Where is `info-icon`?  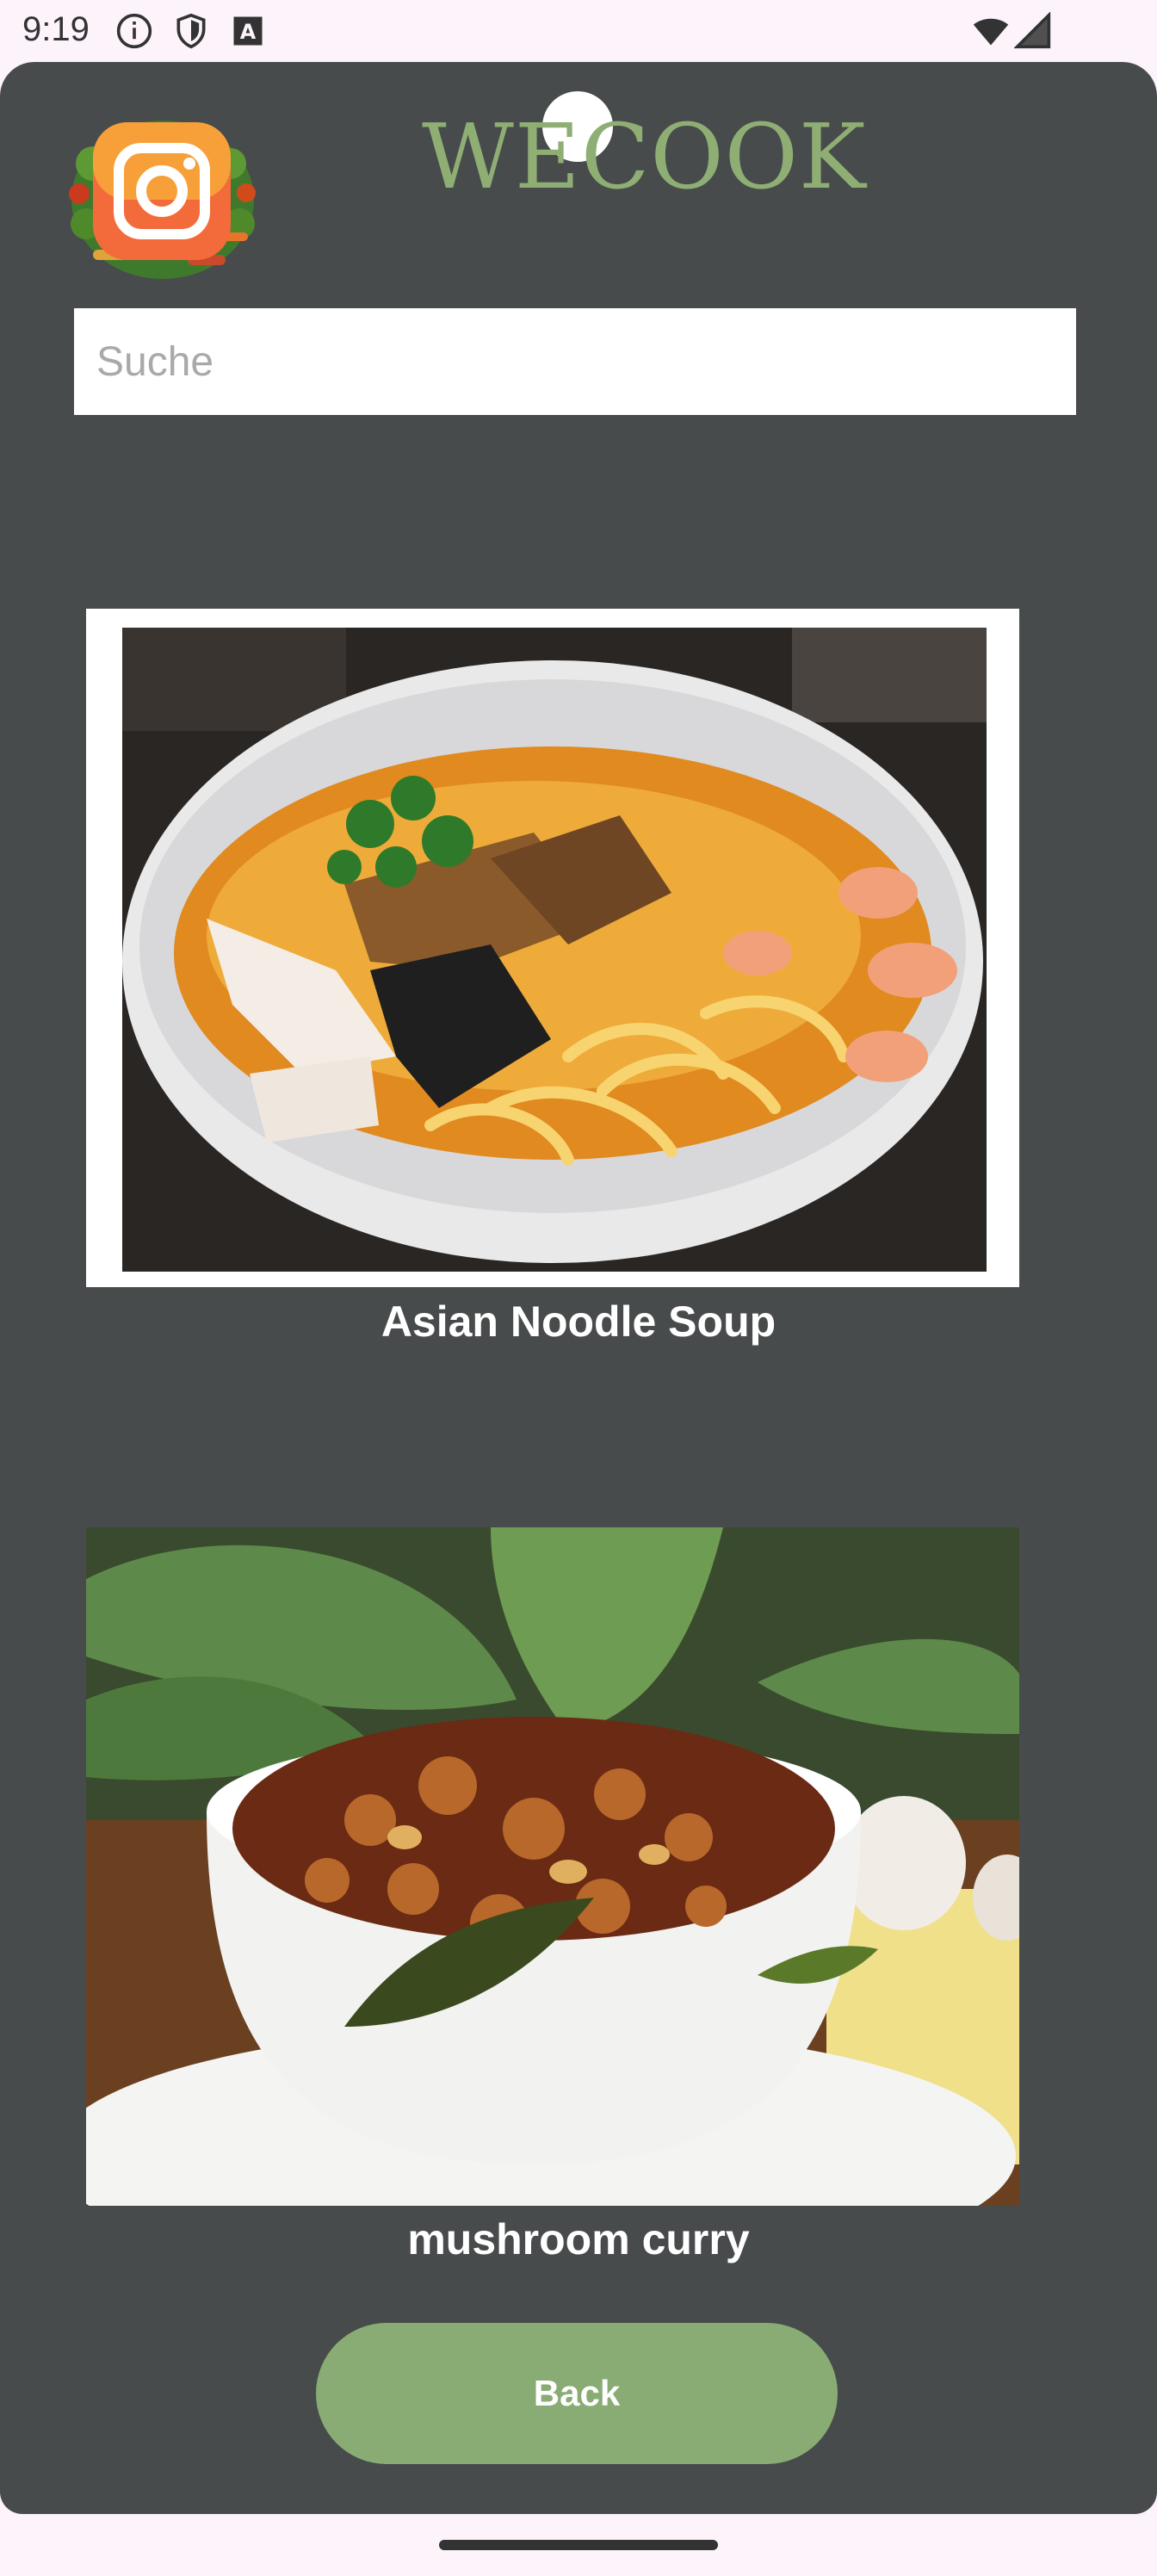
info-icon is located at coordinates (134, 31).